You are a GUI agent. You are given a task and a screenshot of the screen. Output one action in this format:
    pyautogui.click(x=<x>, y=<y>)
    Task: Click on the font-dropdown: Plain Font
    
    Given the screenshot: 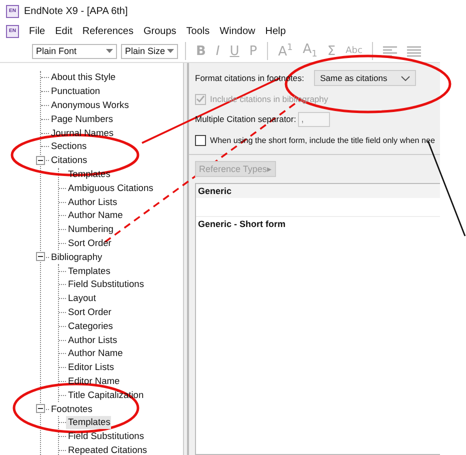 What is the action you would take?
    pyautogui.click(x=74, y=51)
    